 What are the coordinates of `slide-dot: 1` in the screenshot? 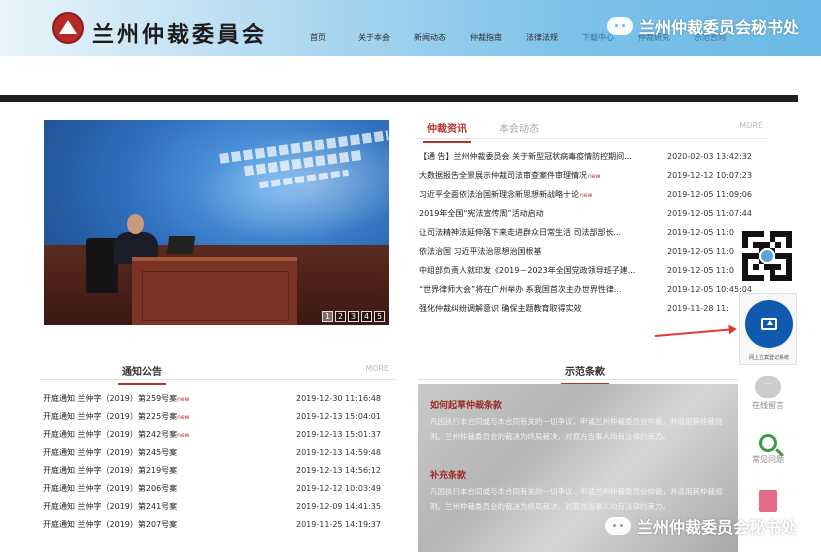 It's located at (327, 316).